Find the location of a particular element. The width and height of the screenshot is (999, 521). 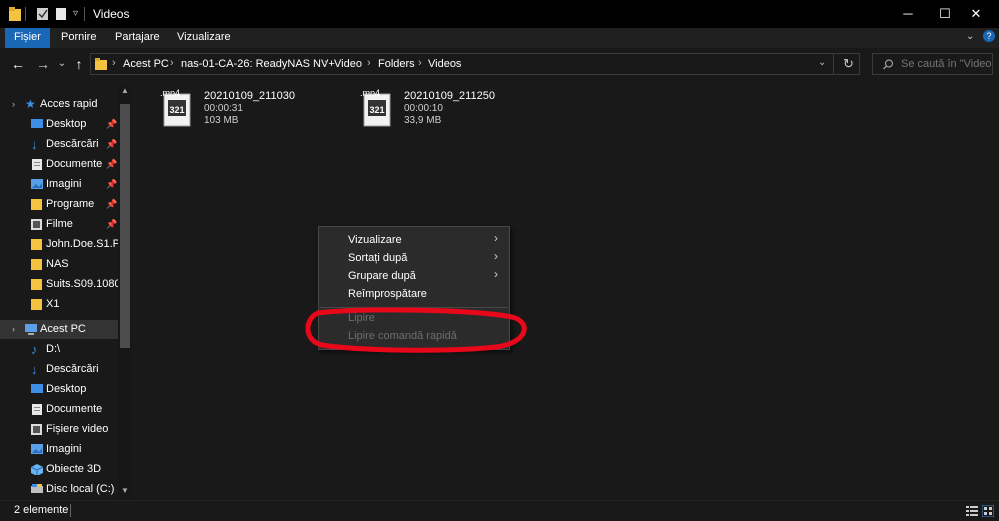

sidebar-item-nas: NAS is located at coordinates (59, 264).